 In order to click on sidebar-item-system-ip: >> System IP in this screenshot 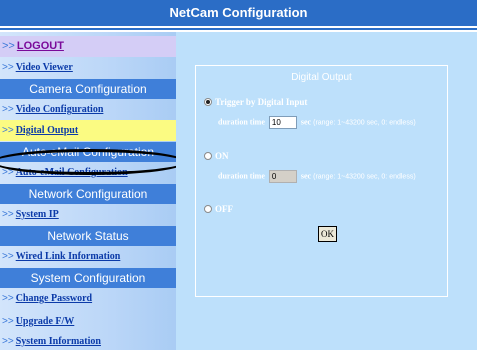, I will do `click(88, 214)`.